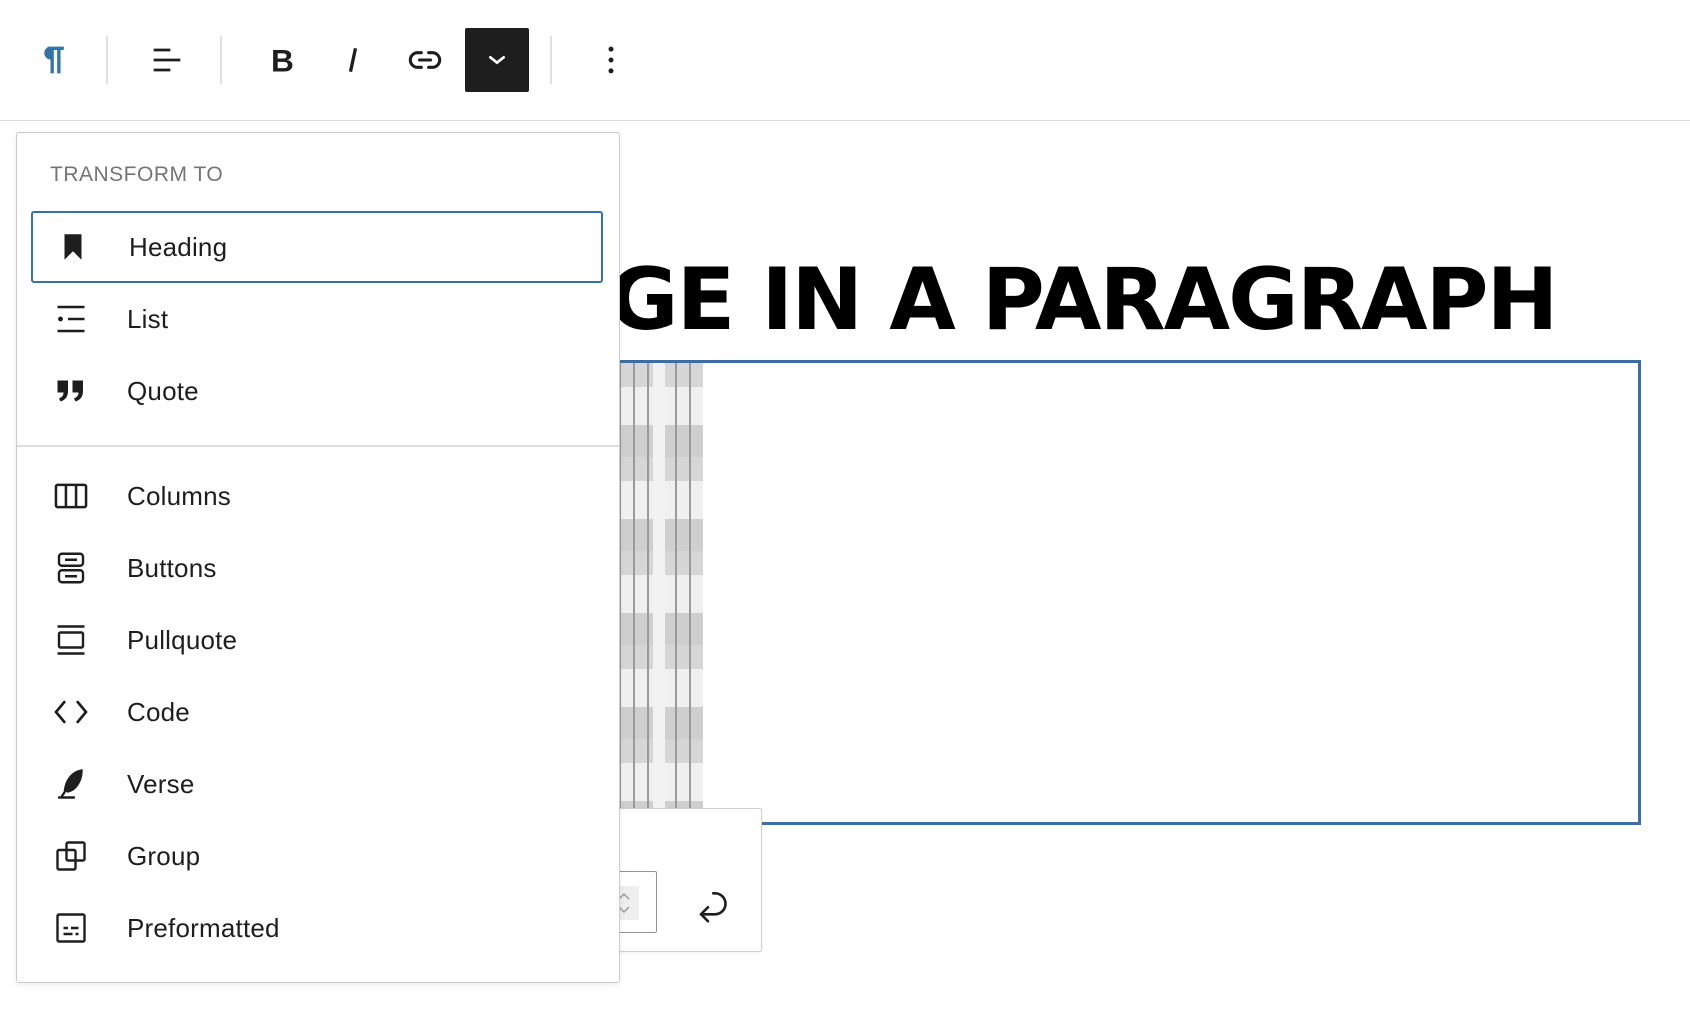  I want to click on bookmark-icon, so click(73, 247).